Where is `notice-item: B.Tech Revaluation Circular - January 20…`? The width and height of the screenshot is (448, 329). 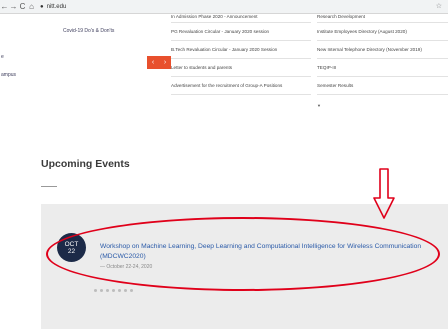
notice-item: B.Tech Revaluation Circular - January 20… is located at coordinates (241, 50).